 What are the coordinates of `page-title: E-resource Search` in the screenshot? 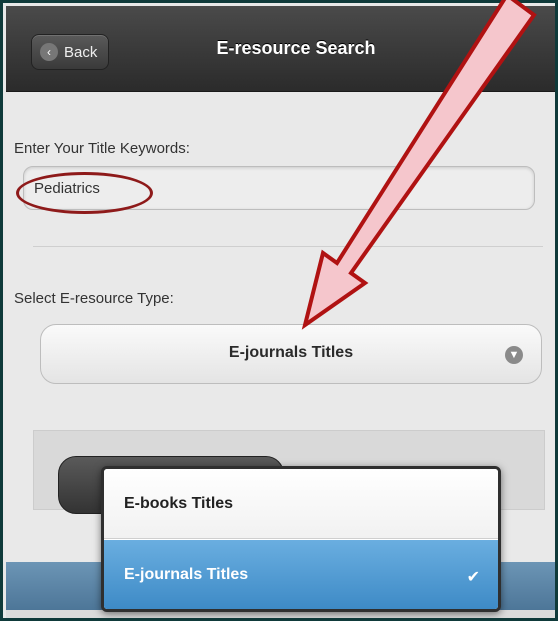 It's located at (296, 48).